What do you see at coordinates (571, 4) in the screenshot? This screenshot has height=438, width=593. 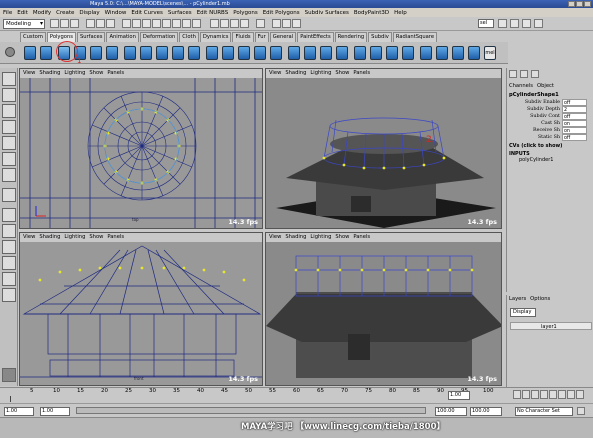 I see `minimize-button` at bounding box center [571, 4].